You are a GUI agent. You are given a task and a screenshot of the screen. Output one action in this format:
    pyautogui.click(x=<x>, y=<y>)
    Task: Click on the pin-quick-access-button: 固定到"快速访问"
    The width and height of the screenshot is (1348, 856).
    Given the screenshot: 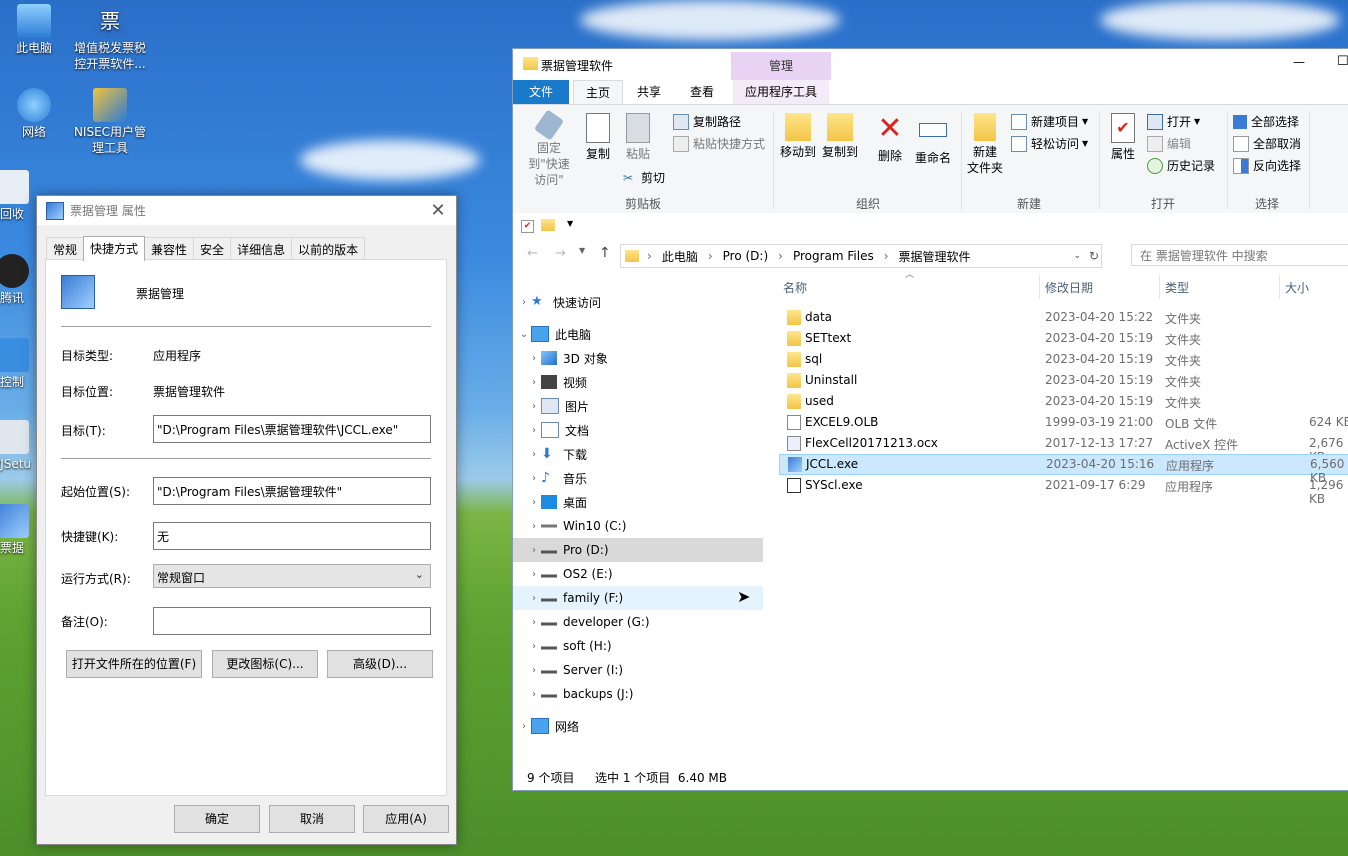 What is the action you would take?
    pyautogui.click(x=549, y=148)
    